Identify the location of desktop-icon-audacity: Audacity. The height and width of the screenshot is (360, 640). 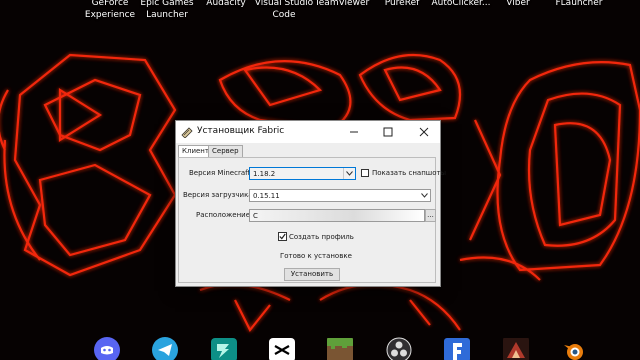
(226, 4).